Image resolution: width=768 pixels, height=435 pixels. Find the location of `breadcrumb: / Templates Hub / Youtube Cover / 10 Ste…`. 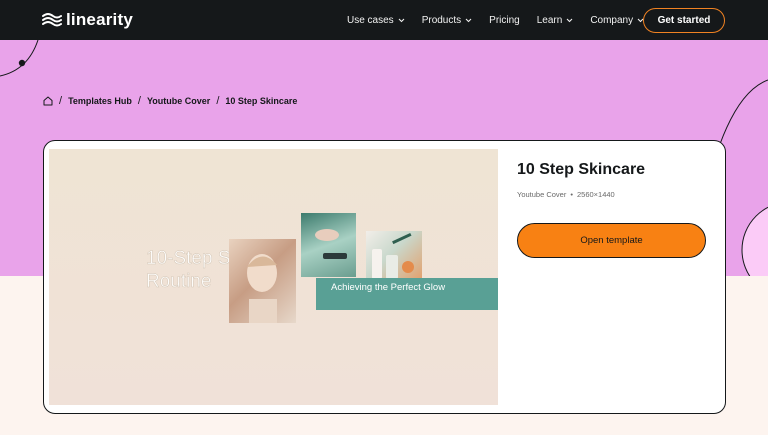

breadcrumb: / Templates Hub / Youtube Cover / 10 Ste… is located at coordinates (170, 101).